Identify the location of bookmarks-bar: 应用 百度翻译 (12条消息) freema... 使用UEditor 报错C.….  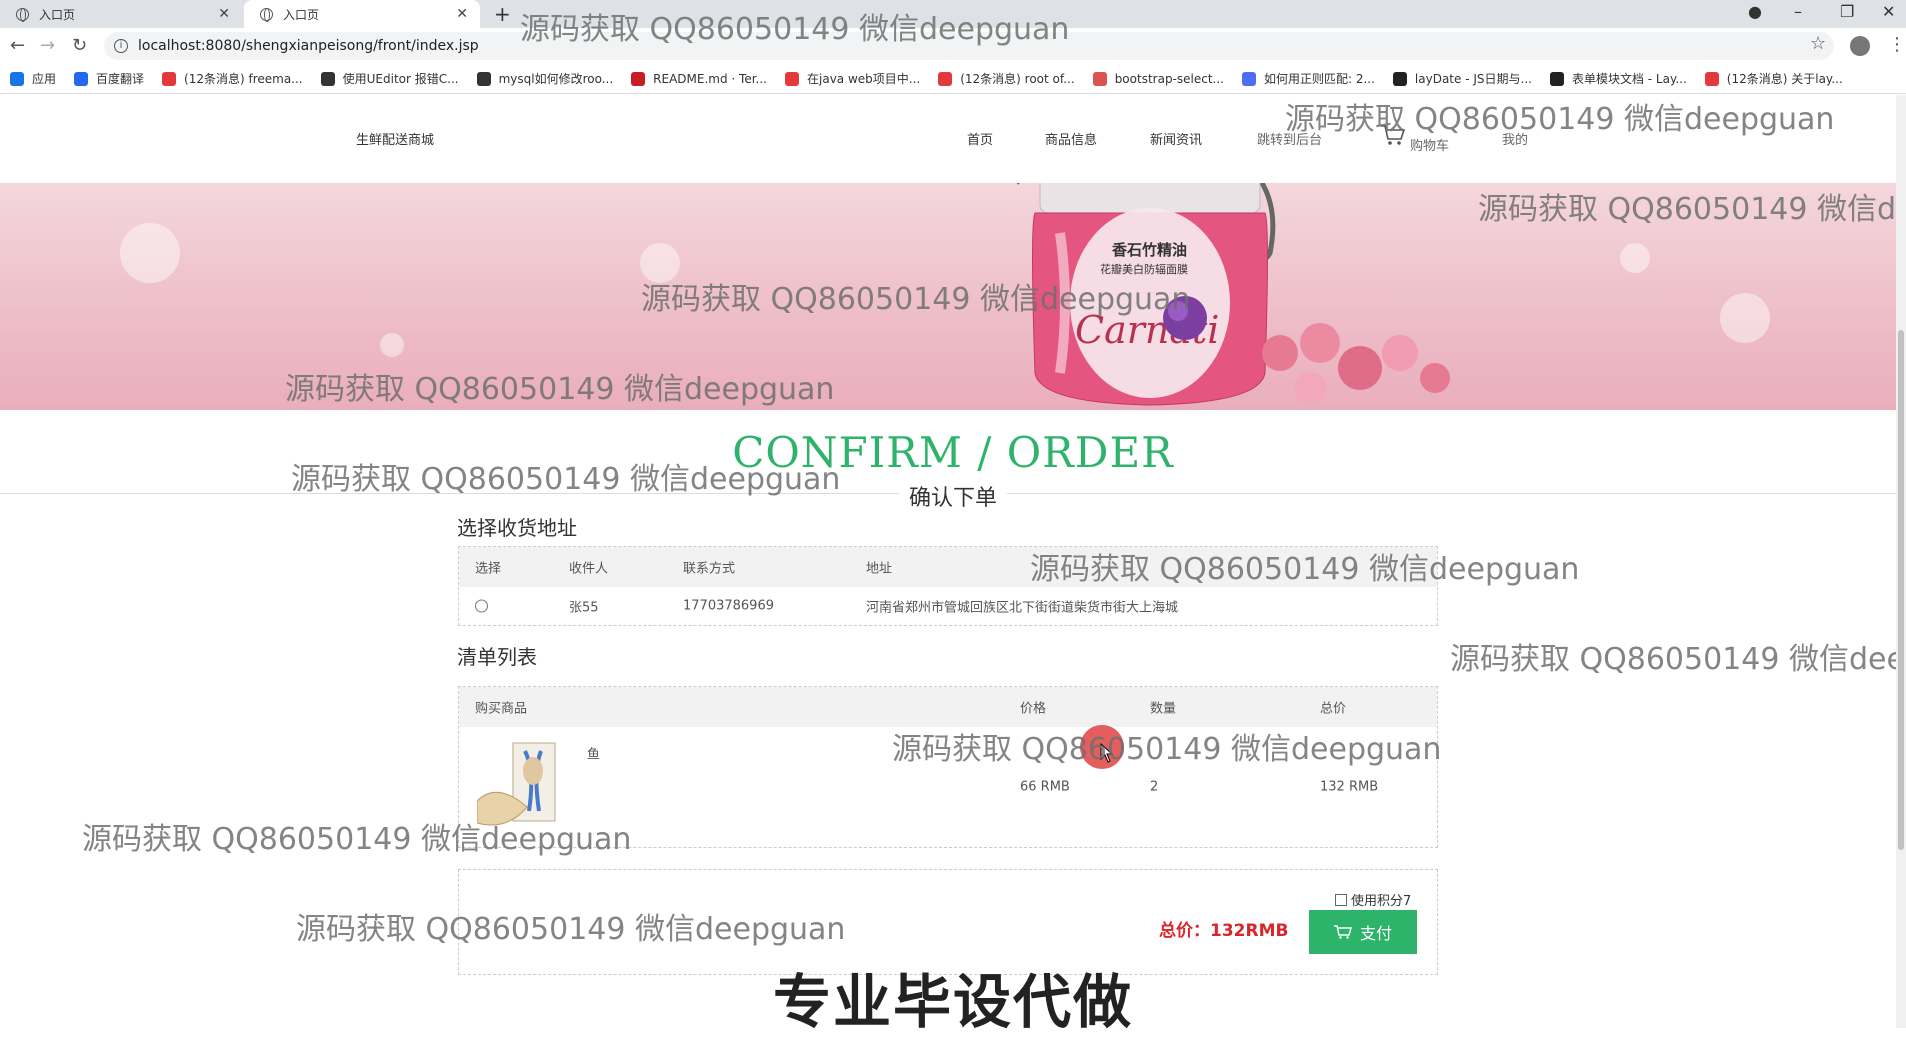
(953, 79).